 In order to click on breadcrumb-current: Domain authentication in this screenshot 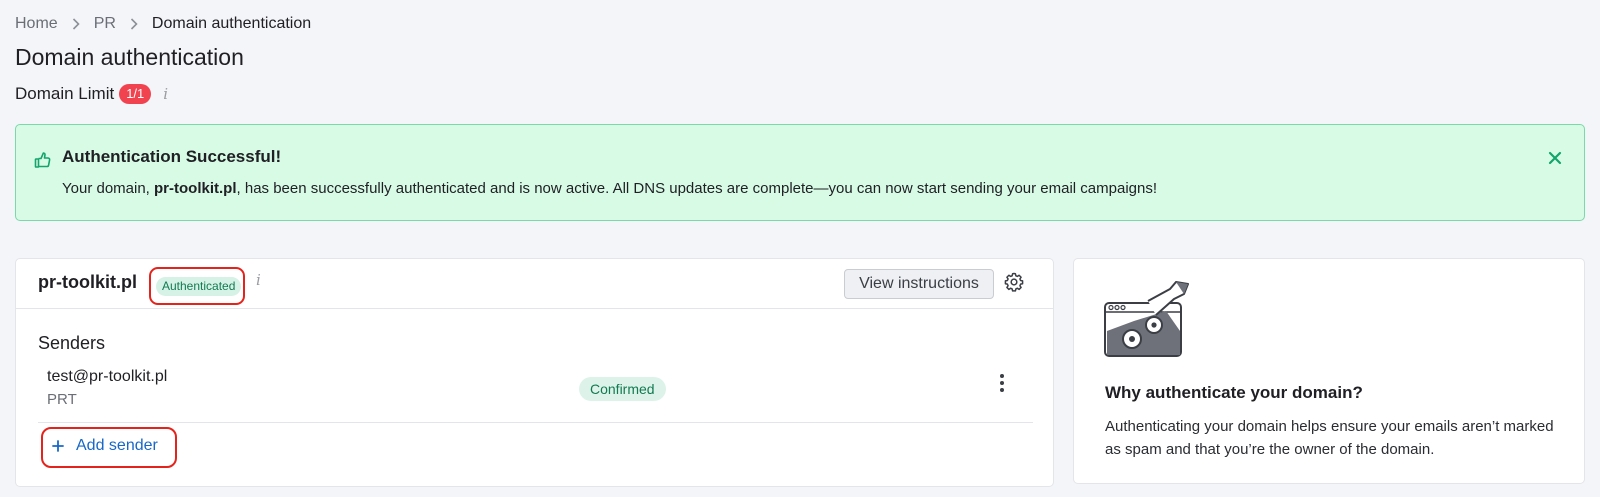, I will do `click(231, 23)`.